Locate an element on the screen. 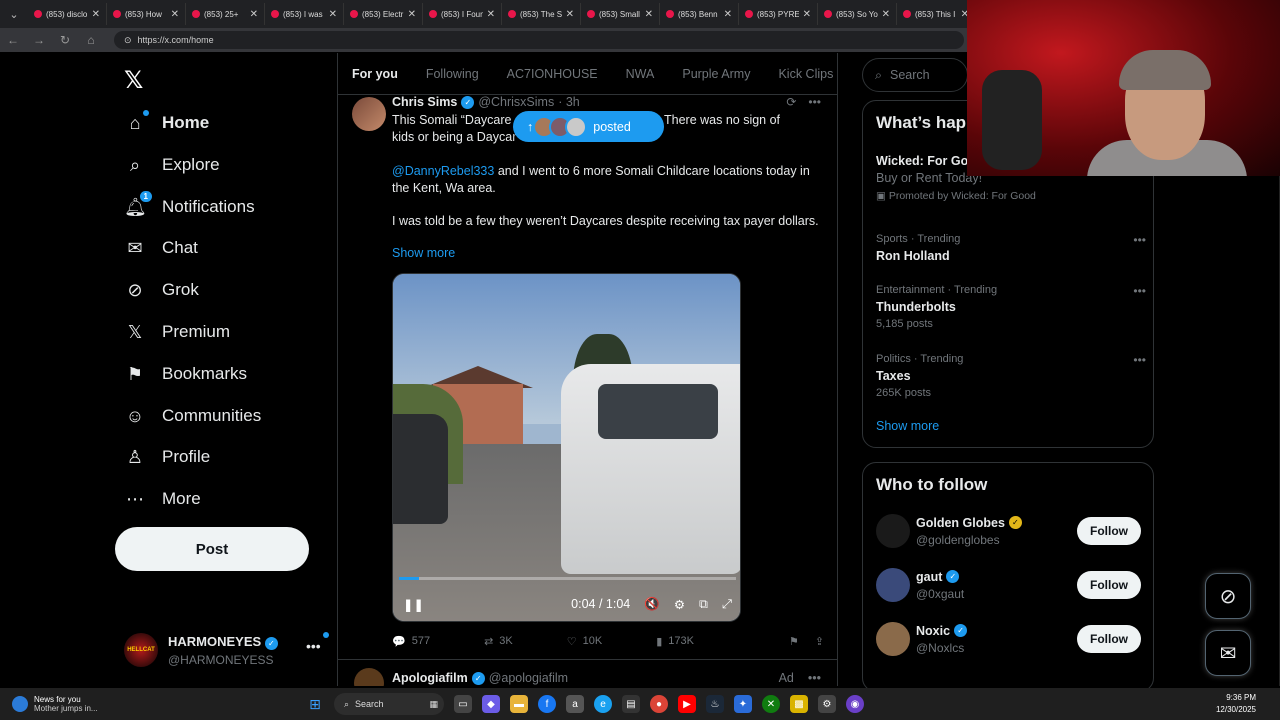 This screenshot has width=1280, height=720. sidebar-item-chat: ✉ Chat is located at coordinates (160, 248).